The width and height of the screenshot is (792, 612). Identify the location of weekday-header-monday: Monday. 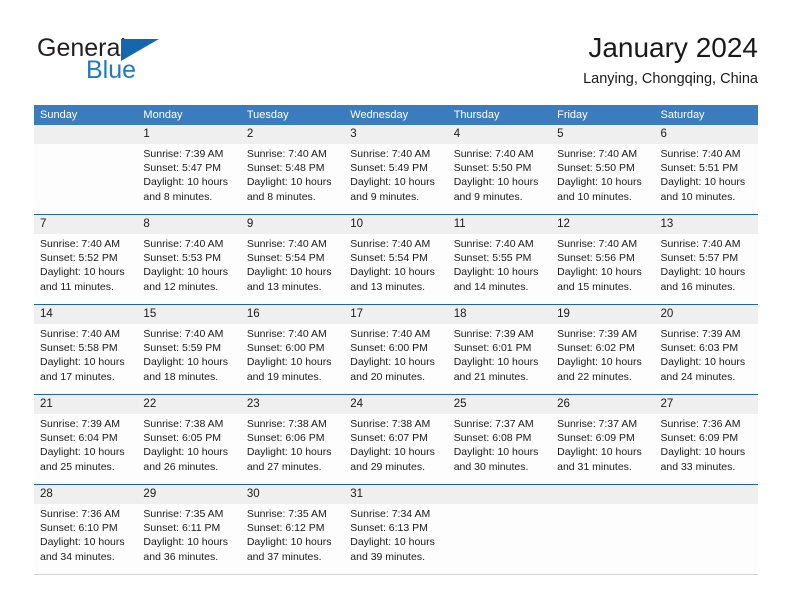
(163, 115).